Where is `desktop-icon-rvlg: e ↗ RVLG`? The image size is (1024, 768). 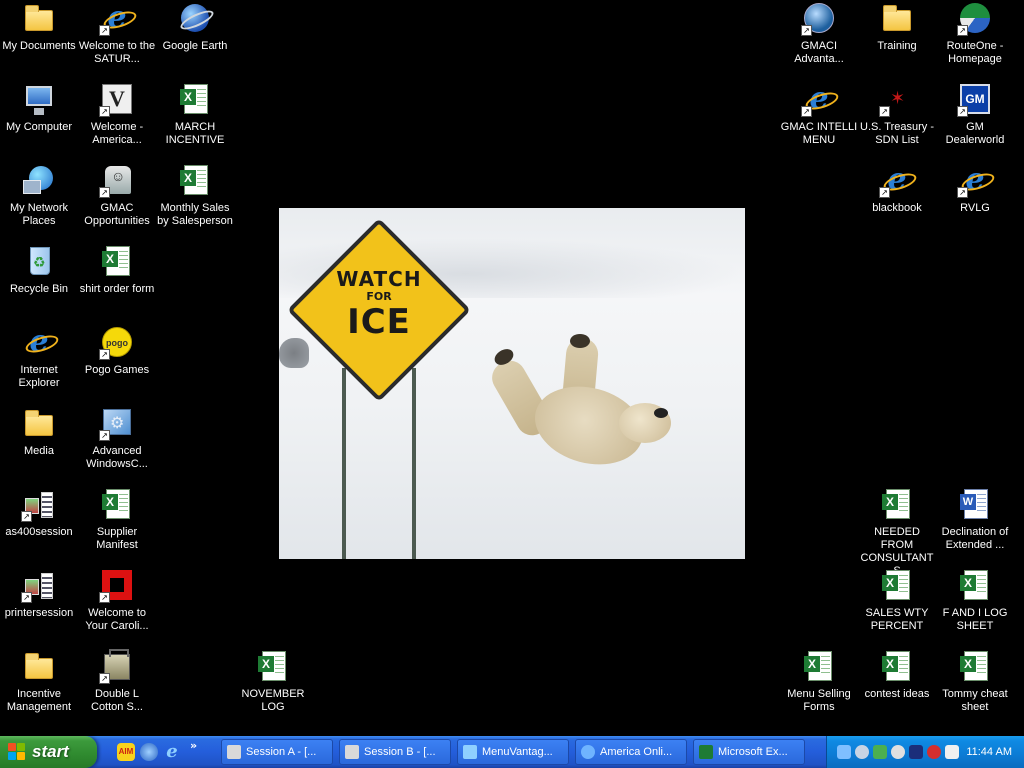
desktop-icon-rvlg: e ↗ RVLG is located at coordinates (975, 189).